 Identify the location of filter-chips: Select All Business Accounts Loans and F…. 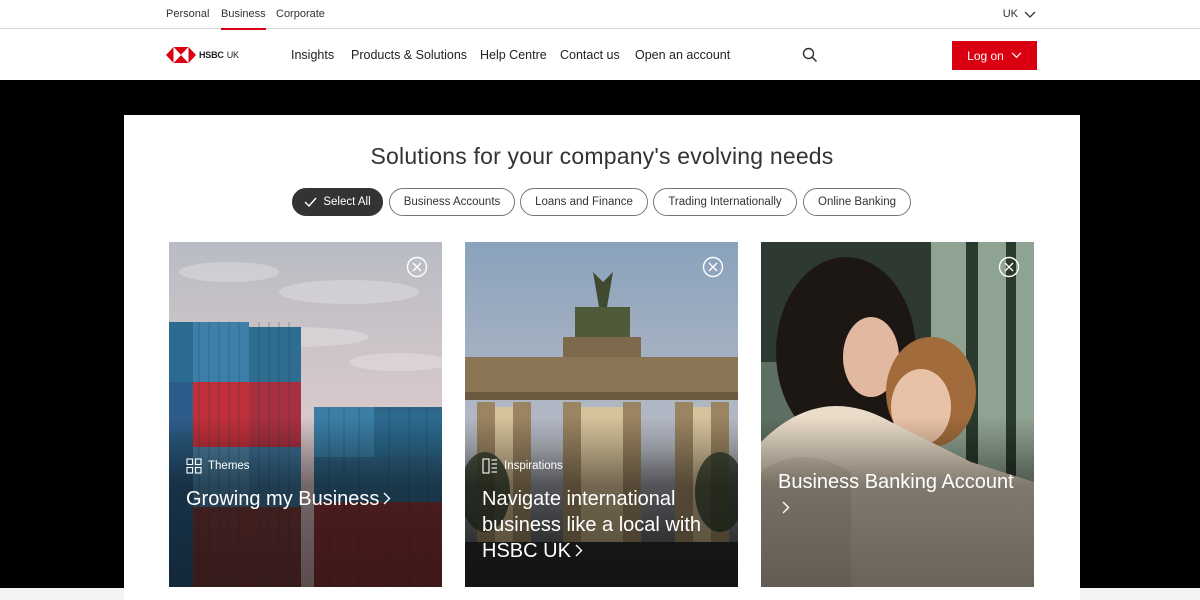
(602, 202).